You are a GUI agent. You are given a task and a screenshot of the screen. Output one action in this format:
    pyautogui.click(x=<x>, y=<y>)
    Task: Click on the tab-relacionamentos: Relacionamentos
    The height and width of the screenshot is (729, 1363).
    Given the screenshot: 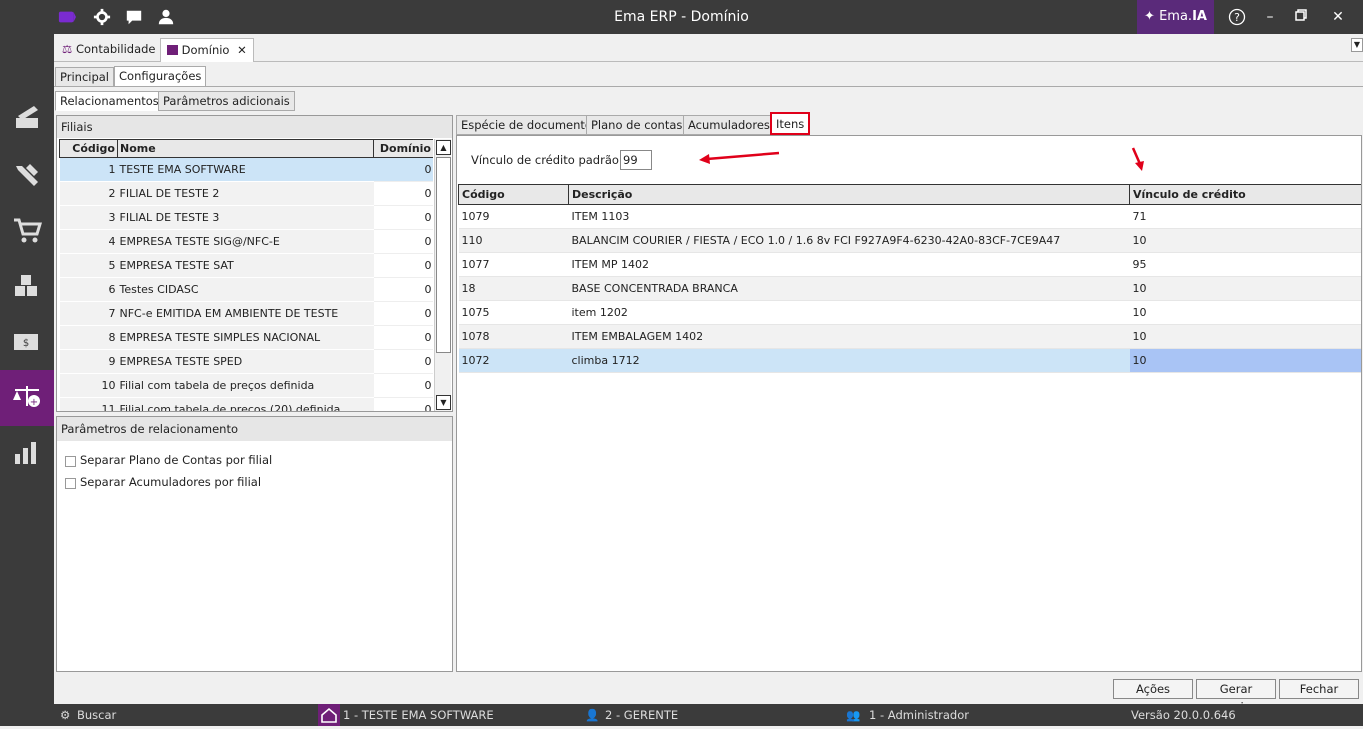 What is the action you would take?
    pyautogui.click(x=109, y=101)
    